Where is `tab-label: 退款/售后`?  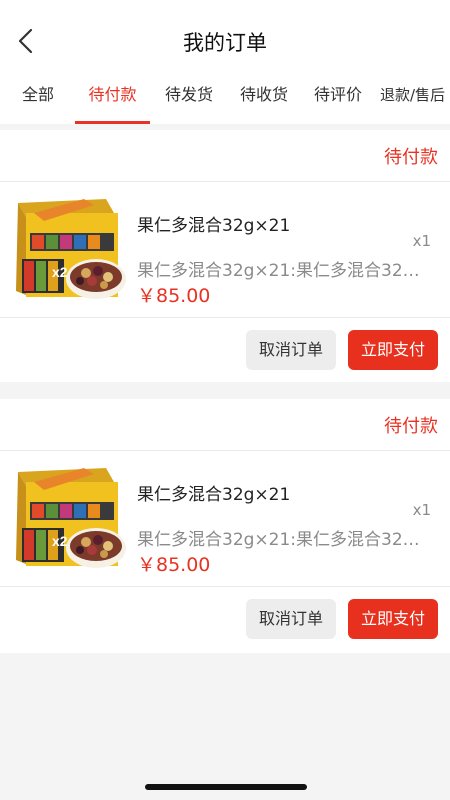 tab-label: 退款/售后 is located at coordinates (412, 95).